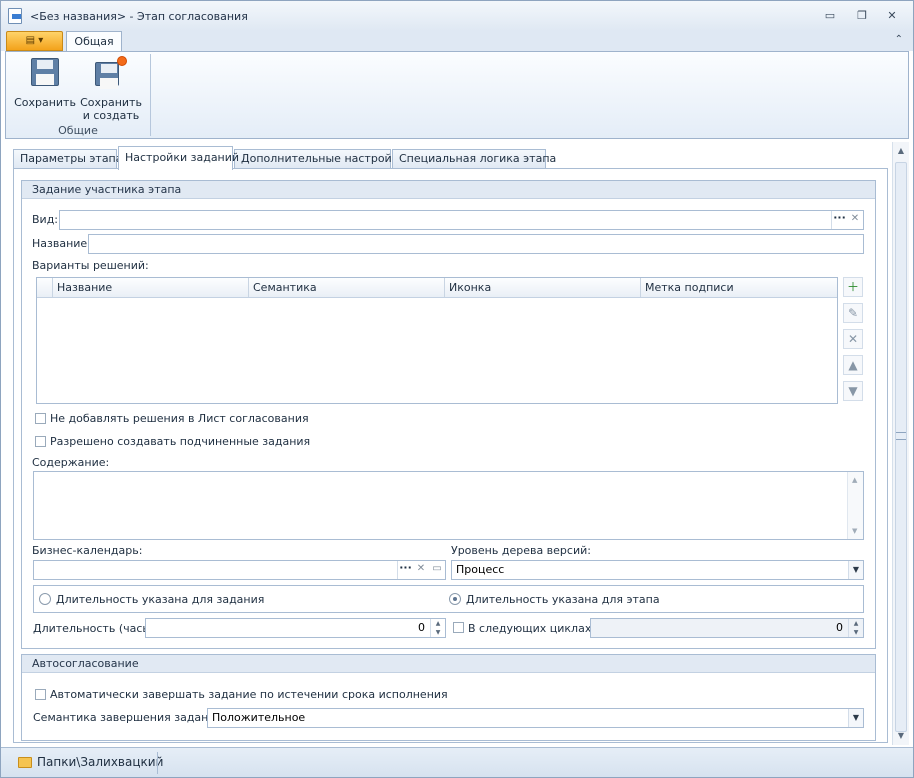 The image size is (914, 778). Describe the element at coordinates (178, 158) in the screenshot. I see `tab-task-settings: Настройки заданий` at that location.